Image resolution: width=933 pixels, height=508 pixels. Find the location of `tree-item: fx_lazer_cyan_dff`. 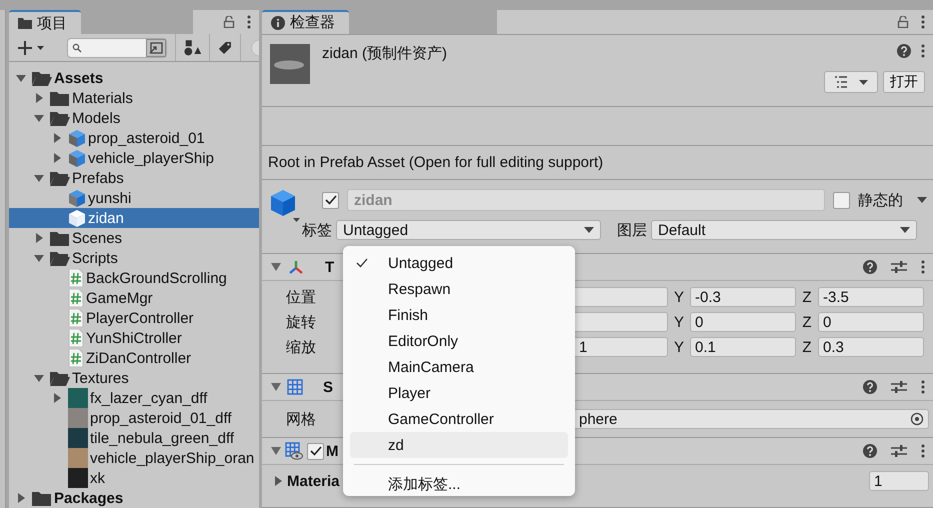

tree-item: fx_lazer_cyan_dff is located at coordinates (134, 398).